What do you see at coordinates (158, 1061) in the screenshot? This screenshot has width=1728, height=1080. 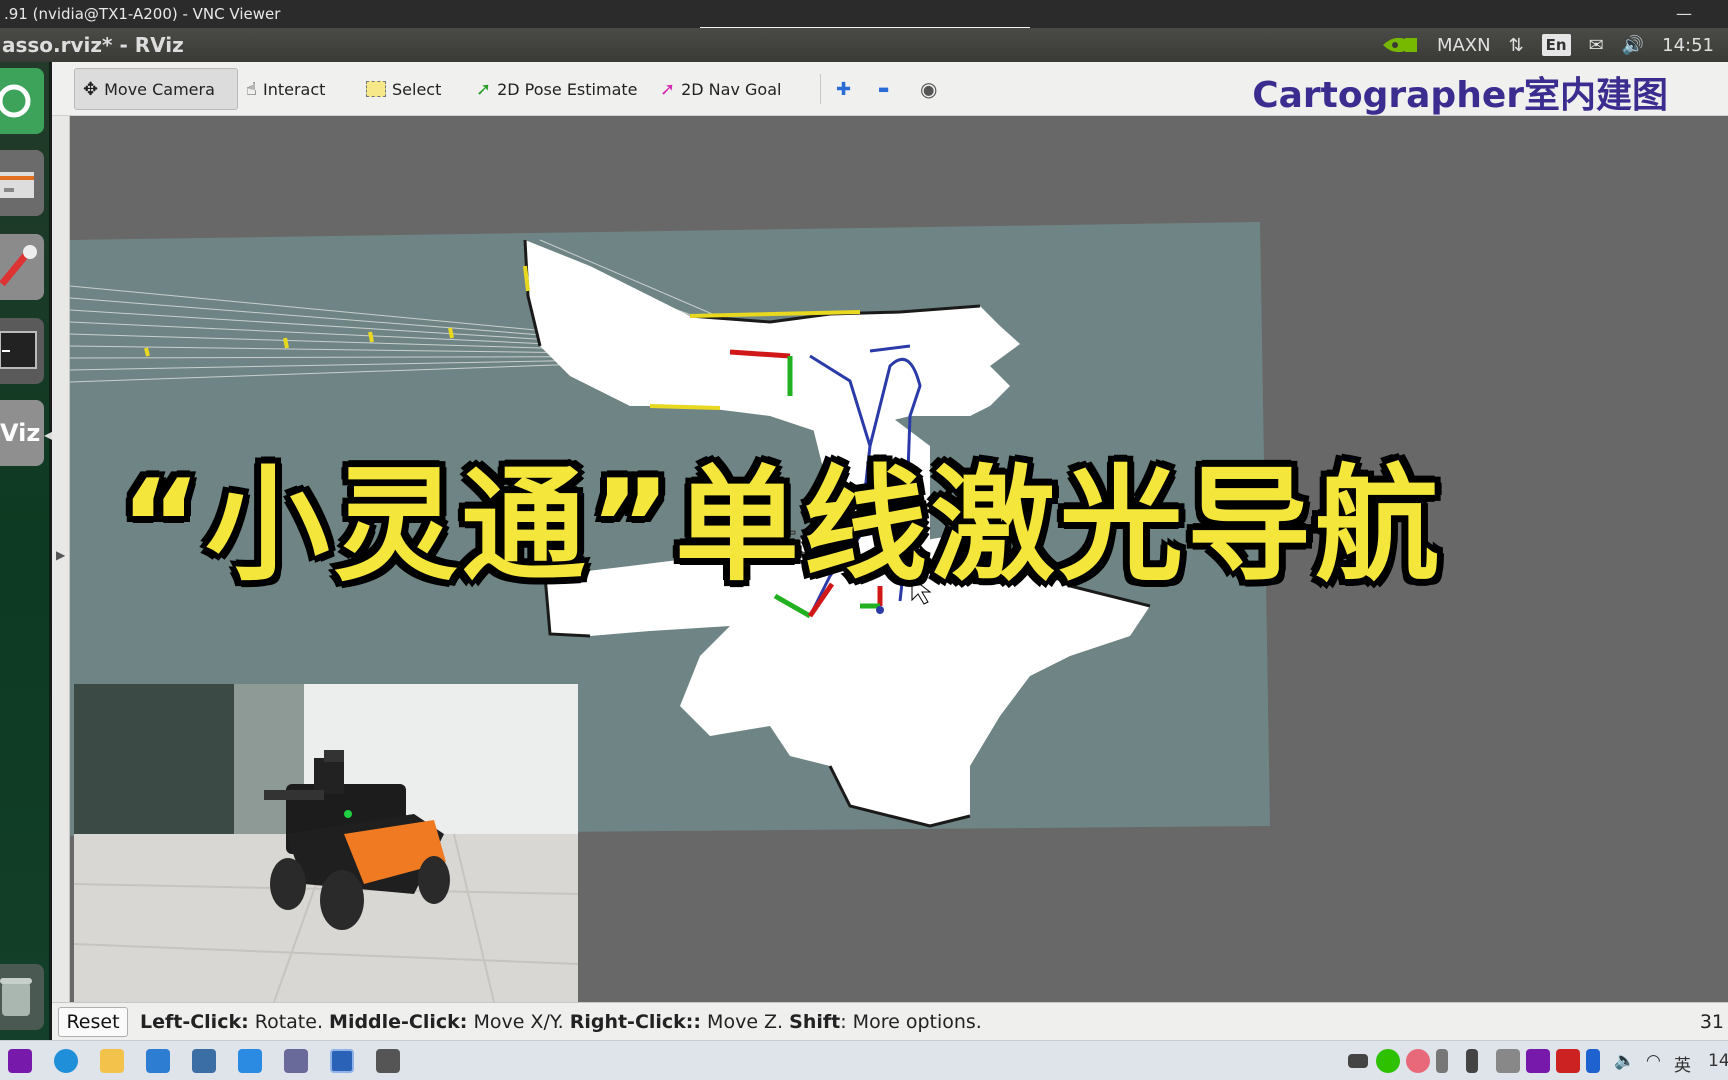 I see `app-window-icon` at bounding box center [158, 1061].